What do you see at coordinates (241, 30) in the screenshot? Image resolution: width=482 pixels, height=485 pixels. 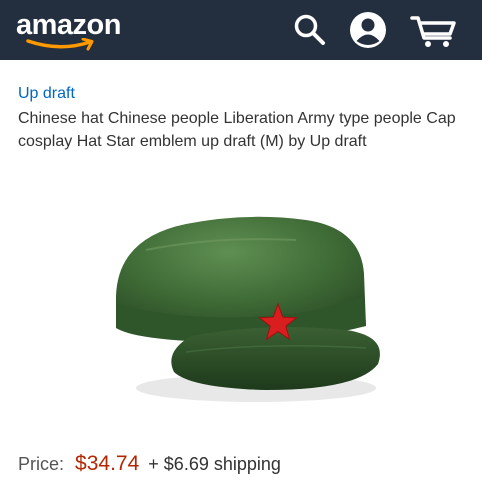 I see `top-navigation-bar: amazon` at bounding box center [241, 30].